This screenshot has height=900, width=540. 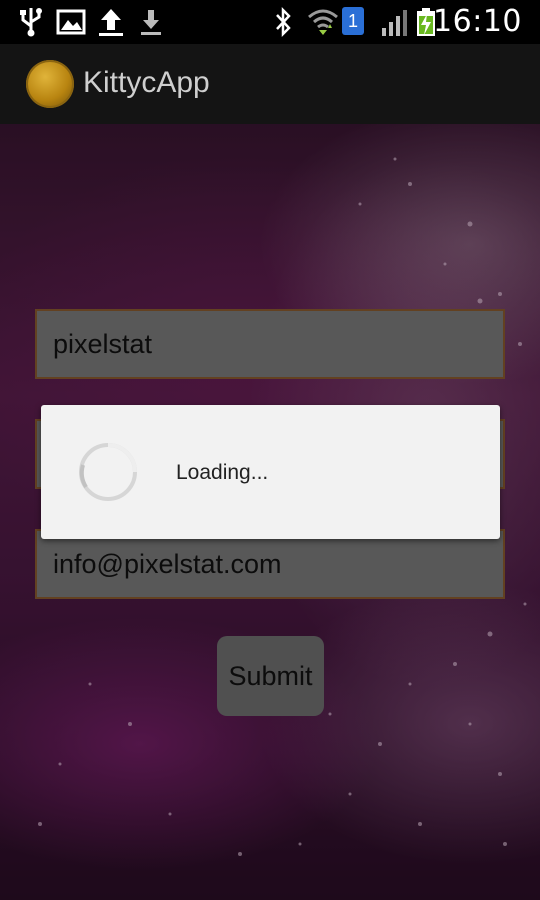 I want to click on status-bar: 1 16:10, so click(x=270, y=22).